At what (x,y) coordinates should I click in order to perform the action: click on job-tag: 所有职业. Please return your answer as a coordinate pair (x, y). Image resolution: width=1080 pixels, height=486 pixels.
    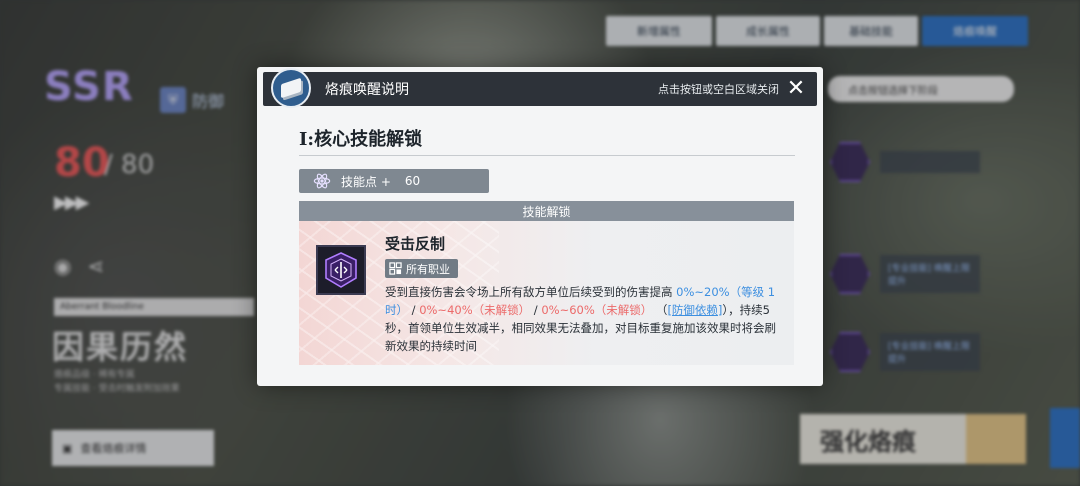
    Looking at the image, I should click on (421, 268).